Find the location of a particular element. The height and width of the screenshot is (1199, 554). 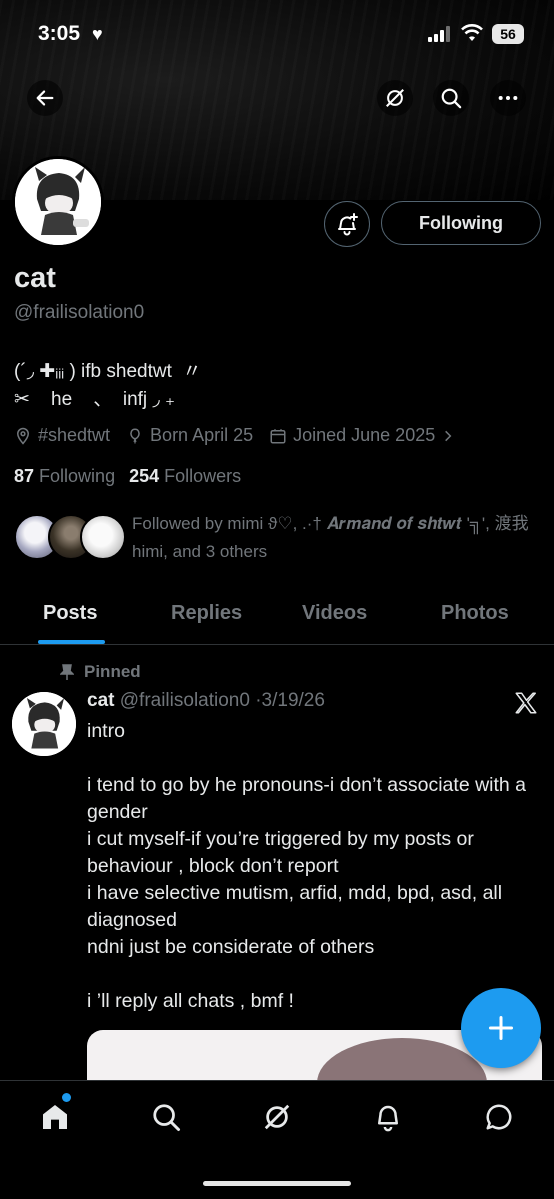

messages-icon is located at coordinates (499, 1117).